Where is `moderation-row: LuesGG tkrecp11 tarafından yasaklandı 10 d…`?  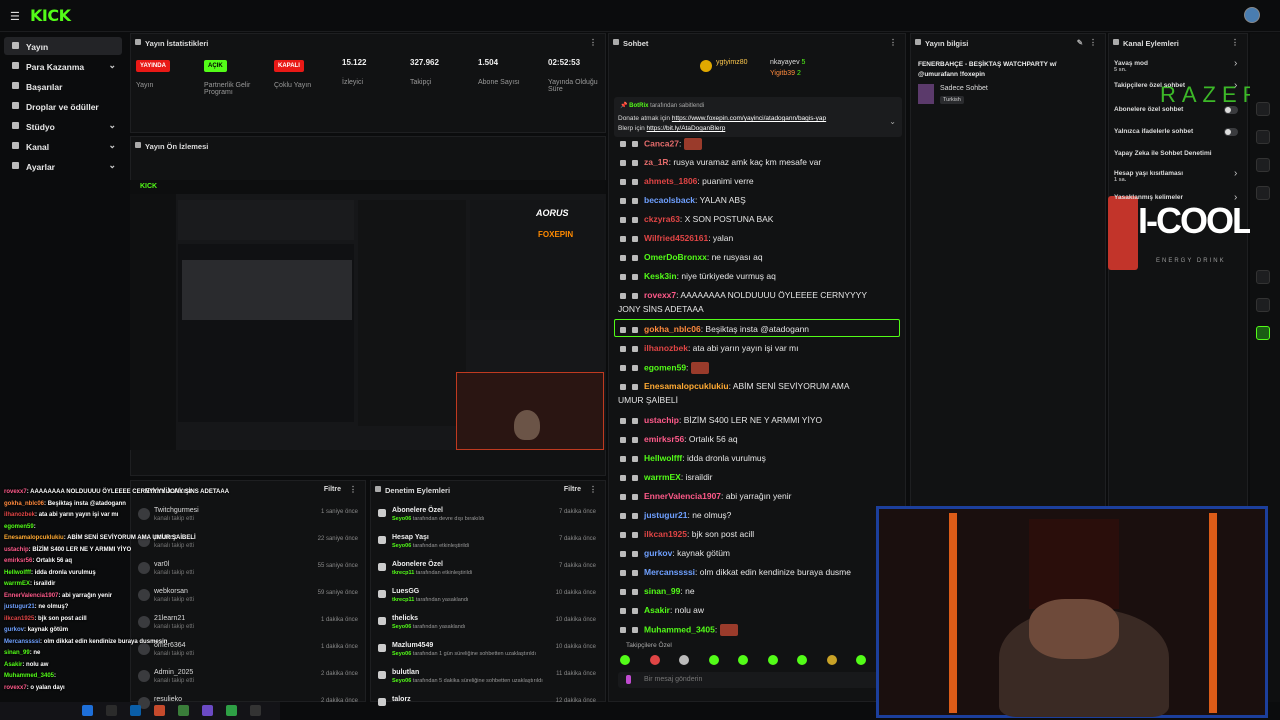
moderation-row: LuesGG tkrecp11 tarafından yasaklandı 10 d… is located at coordinates (488, 599).